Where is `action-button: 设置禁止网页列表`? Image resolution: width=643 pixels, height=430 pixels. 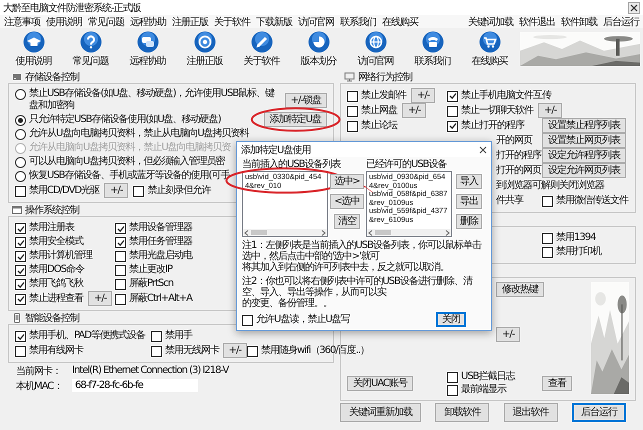
action-button: 设置禁止网页列表 is located at coordinates (584, 140).